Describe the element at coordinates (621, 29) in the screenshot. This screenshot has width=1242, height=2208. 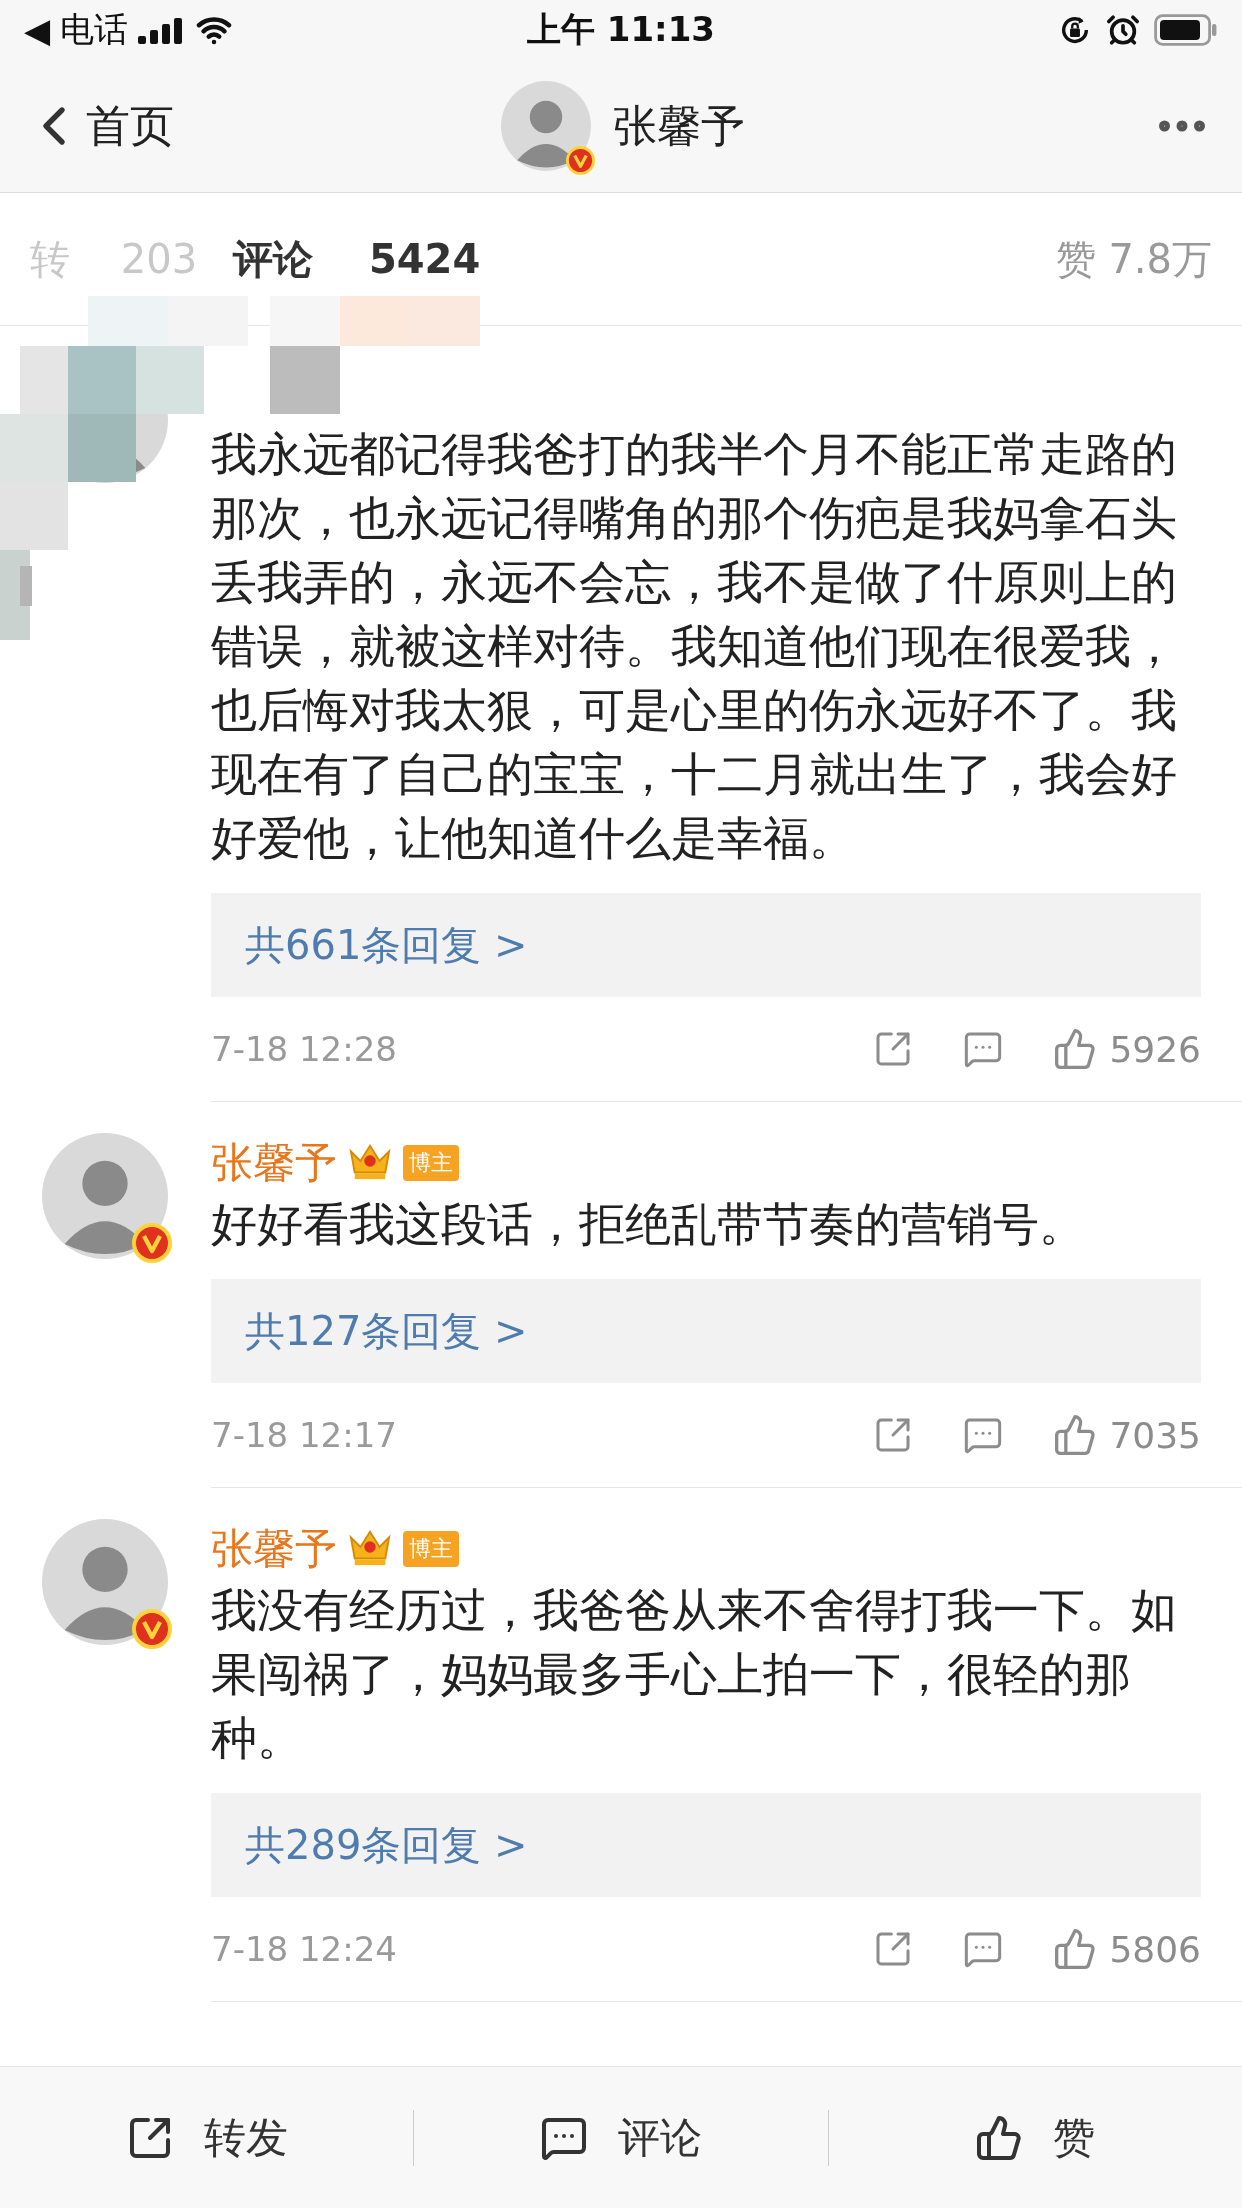
I see `status-time: 上午 11:13` at that location.